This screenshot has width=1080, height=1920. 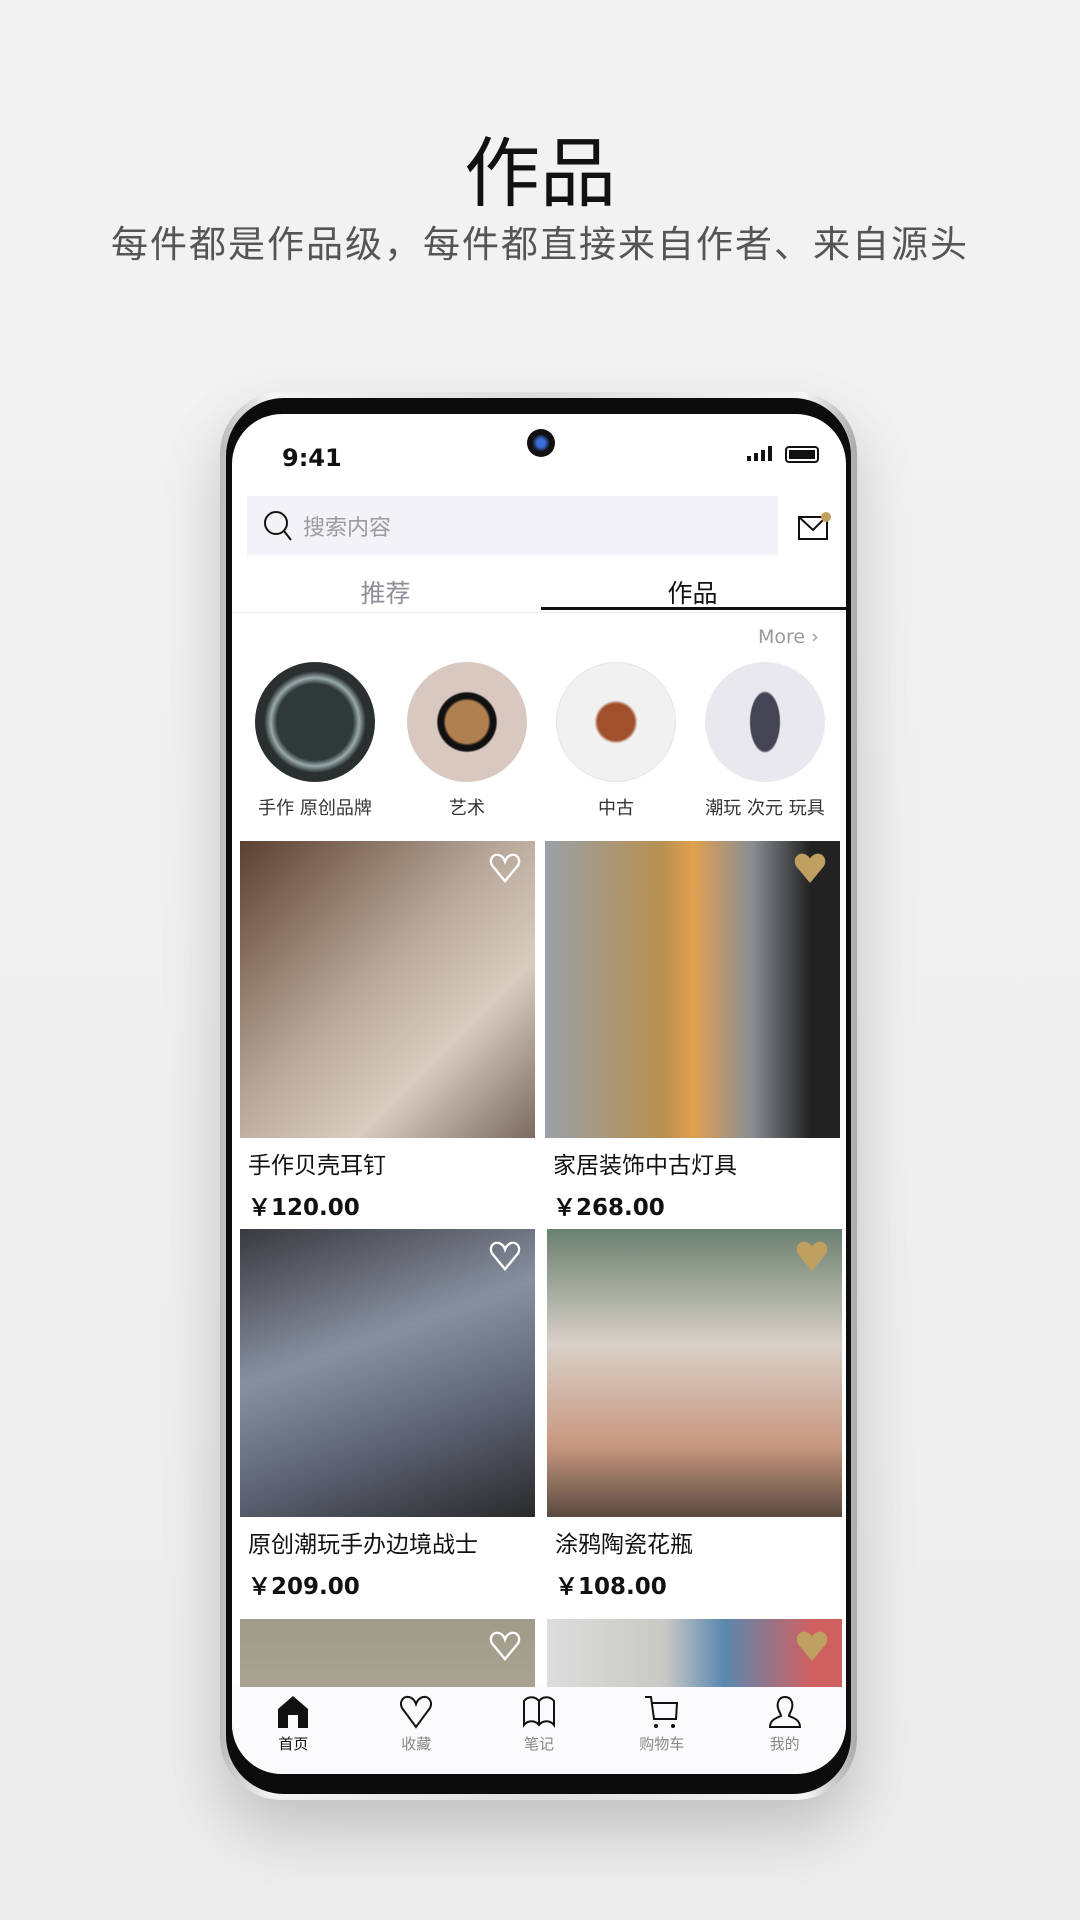 What do you see at coordinates (385, 592) in the screenshot?
I see `tab-recommend: 推荐` at bounding box center [385, 592].